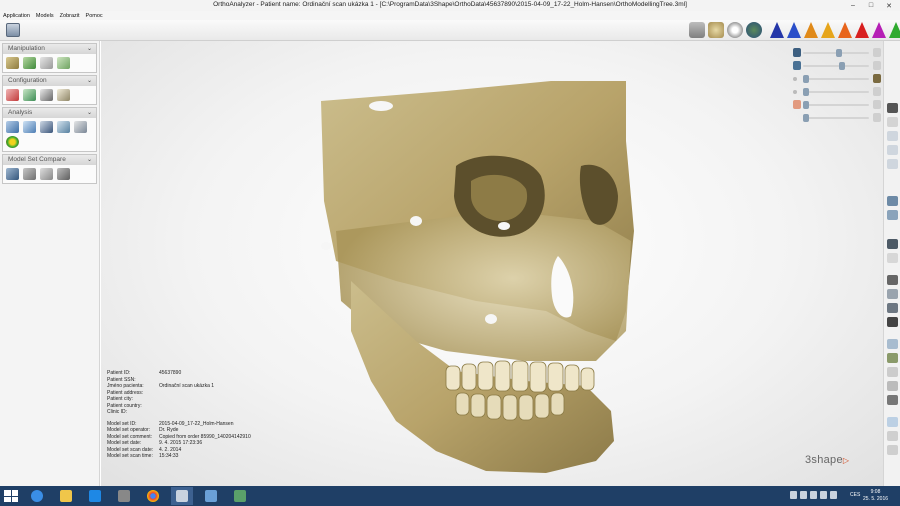 Image resolution: width=900 pixels, height=506 pixels. What do you see at coordinates (49, 49) in the screenshot?
I see `section-header: Manipulation ⌄` at bounding box center [49, 49].